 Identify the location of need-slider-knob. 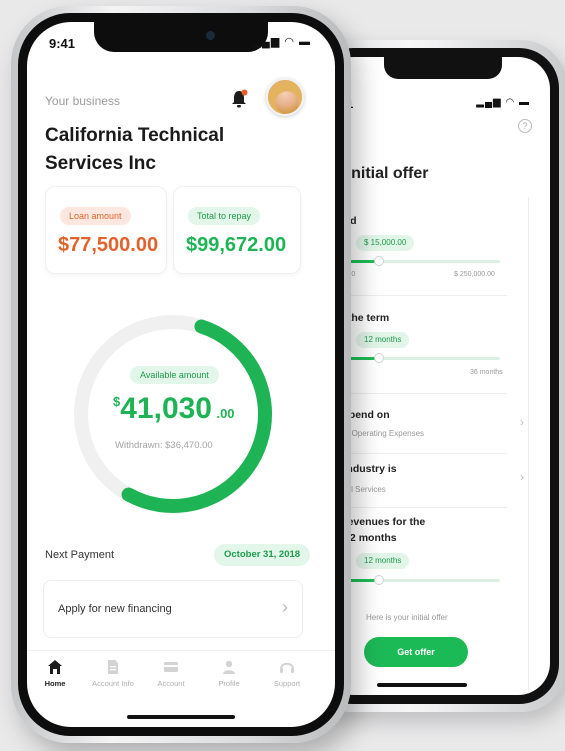
(378, 261).